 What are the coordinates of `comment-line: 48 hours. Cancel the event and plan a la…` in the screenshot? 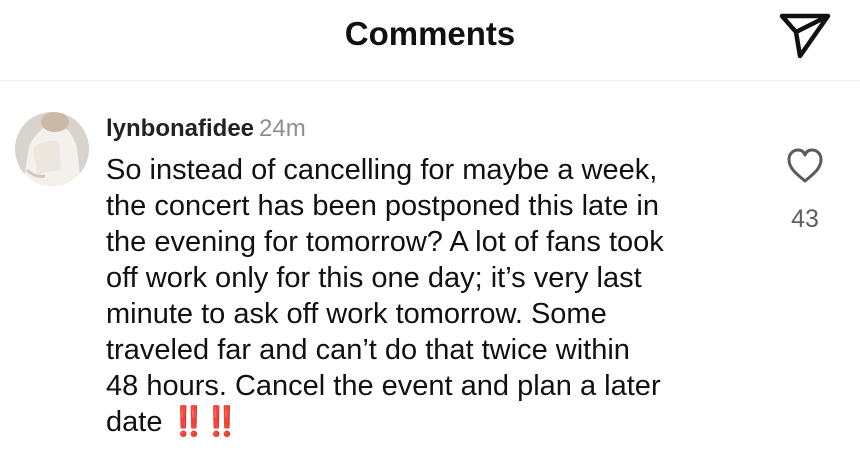 It's located at (383, 386).